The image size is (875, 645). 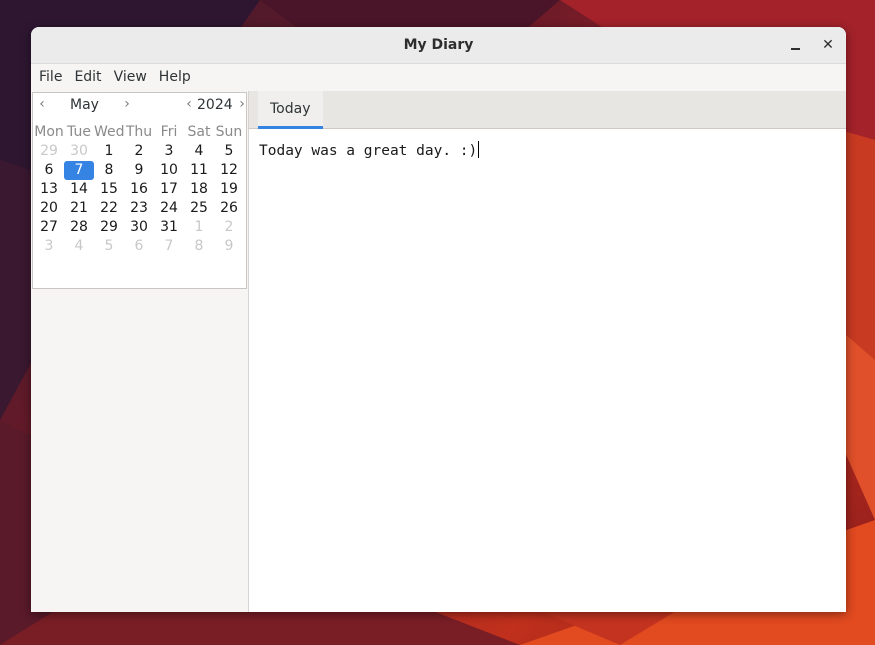 I want to click on weekday-label: Fri, so click(x=169, y=132).